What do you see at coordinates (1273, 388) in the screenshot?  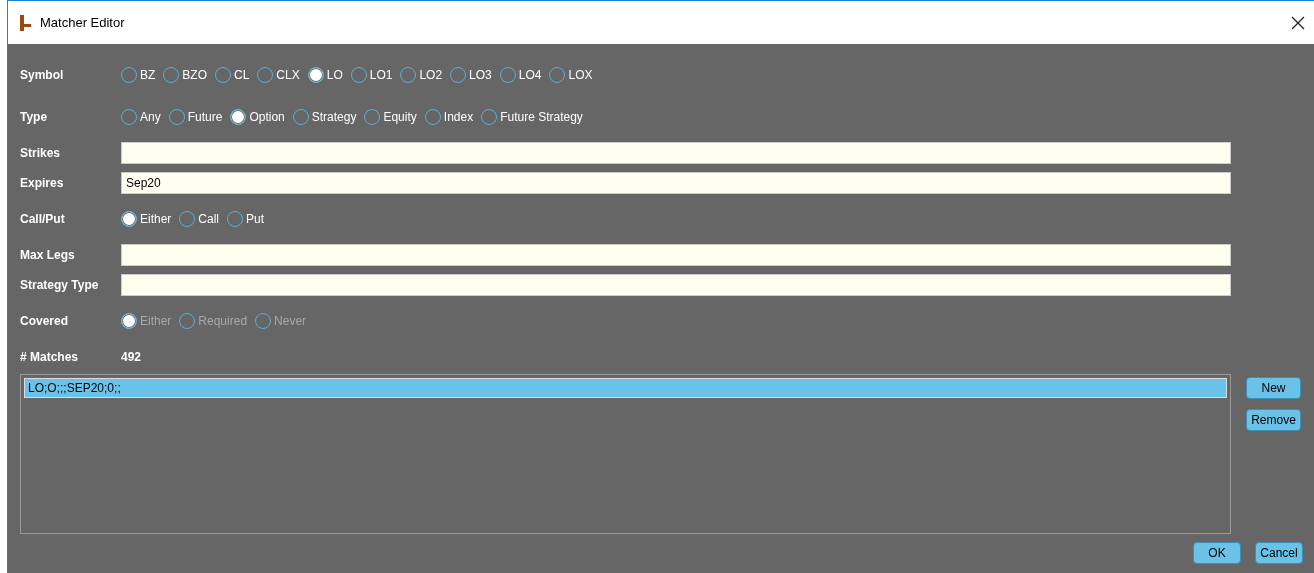 I see `list-action-button: New` at bounding box center [1273, 388].